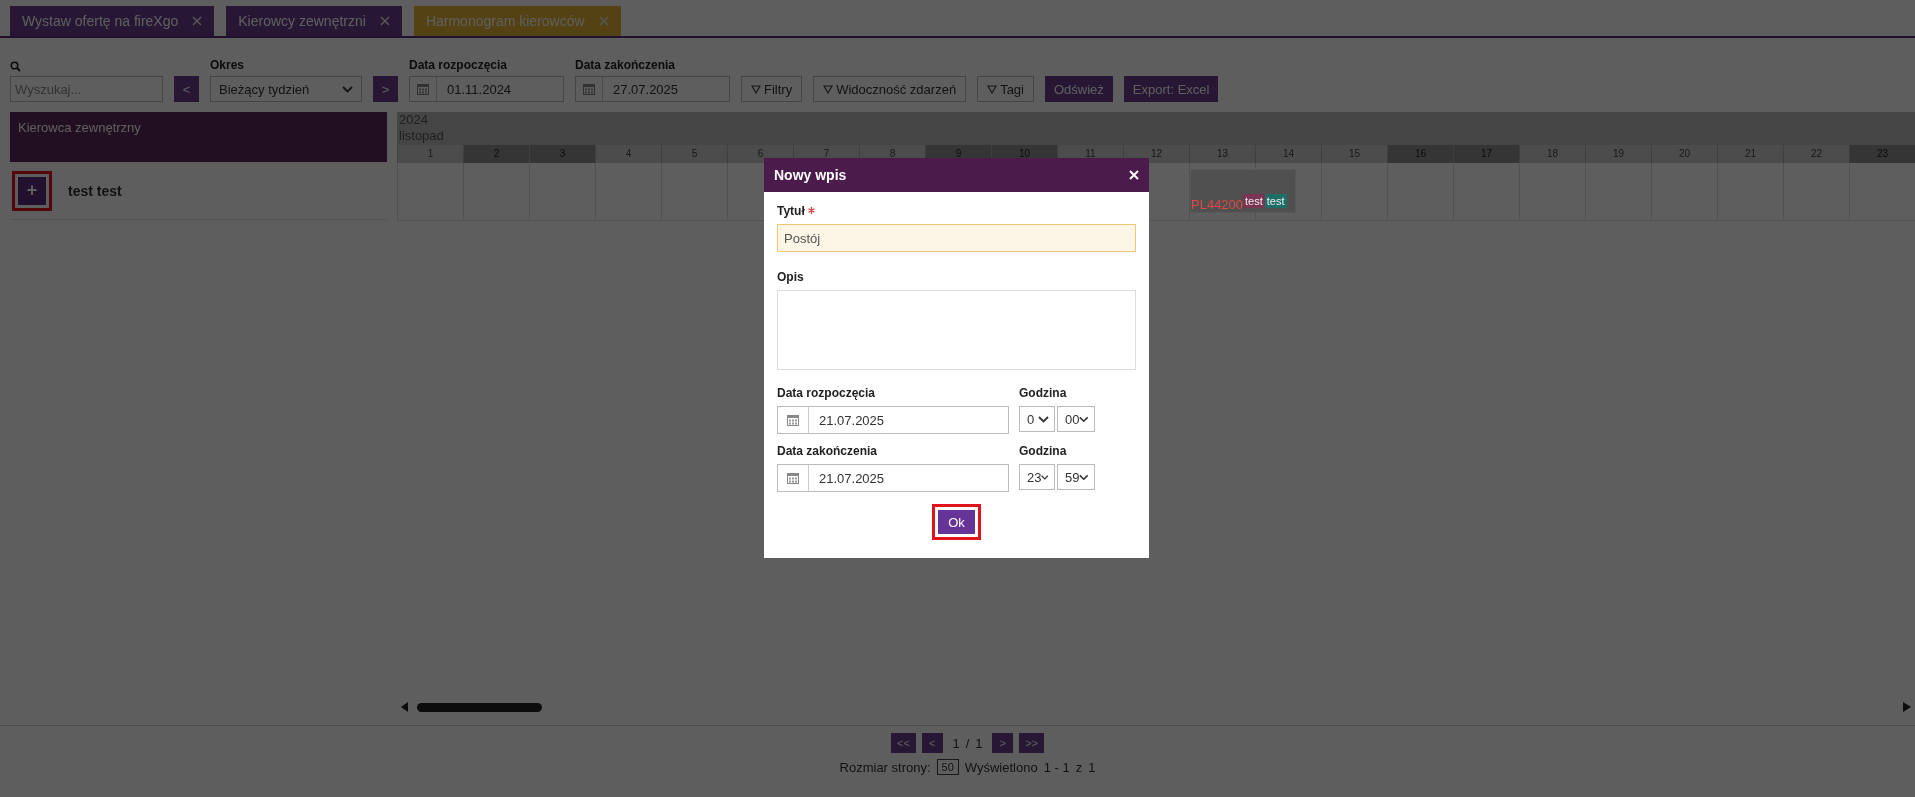  I want to click on shown-count: 1, so click(1092, 767).